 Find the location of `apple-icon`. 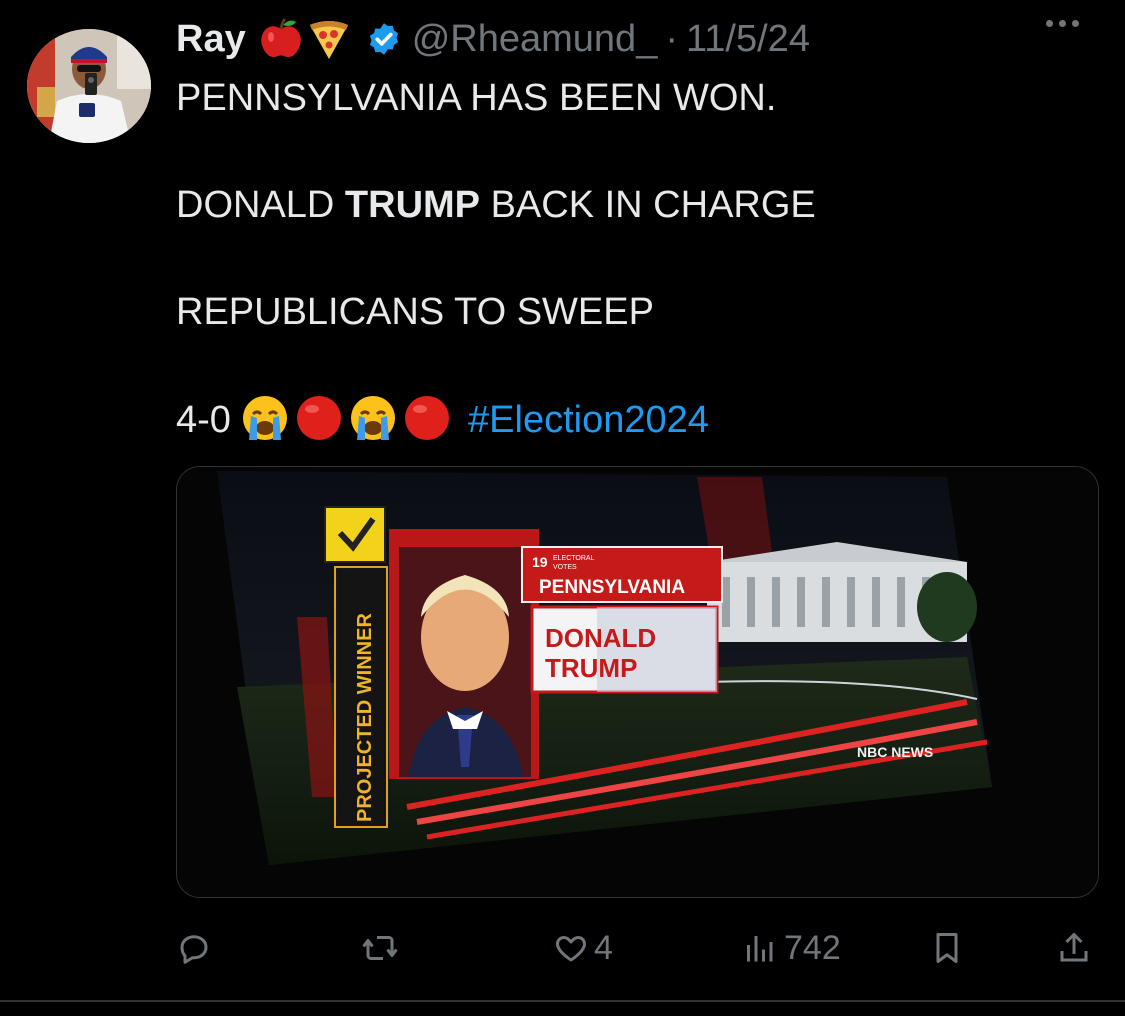

apple-icon is located at coordinates (280, 37).